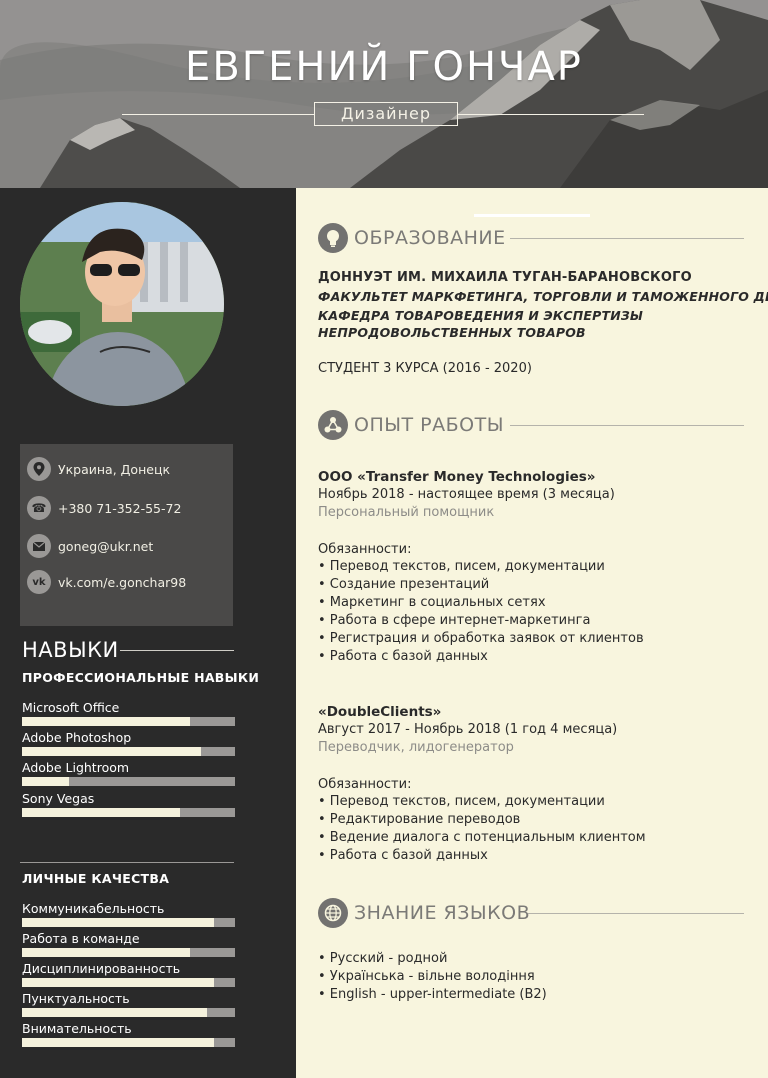 This screenshot has width=768, height=1078. Describe the element at coordinates (76, 767) in the screenshot. I see `skill-label: Adobe Lightroom` at that location.